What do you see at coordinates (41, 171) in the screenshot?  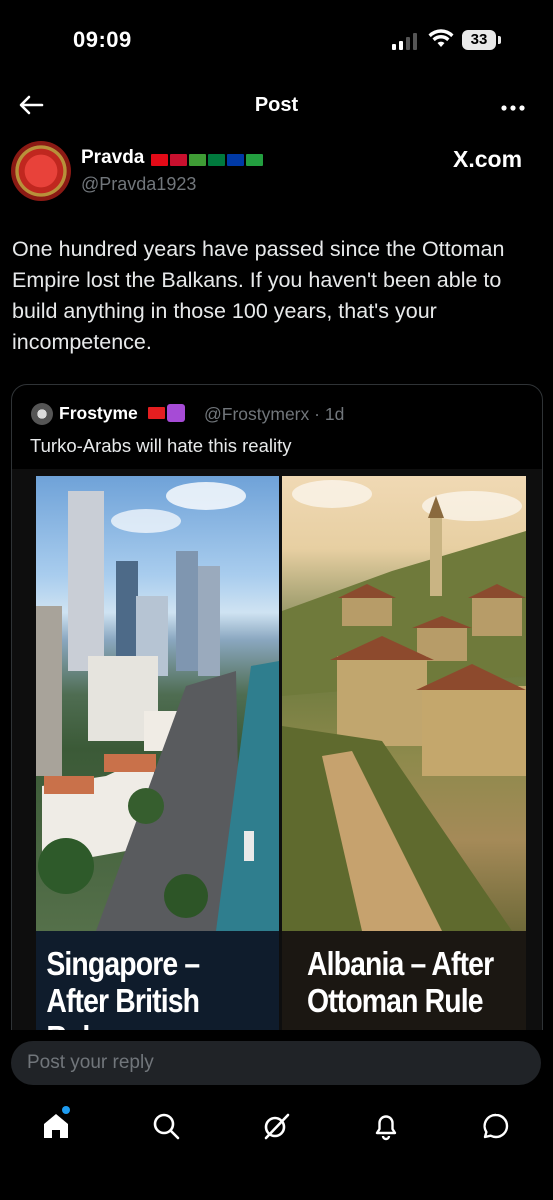 I see `avatar` at bounding box center [41, 171].